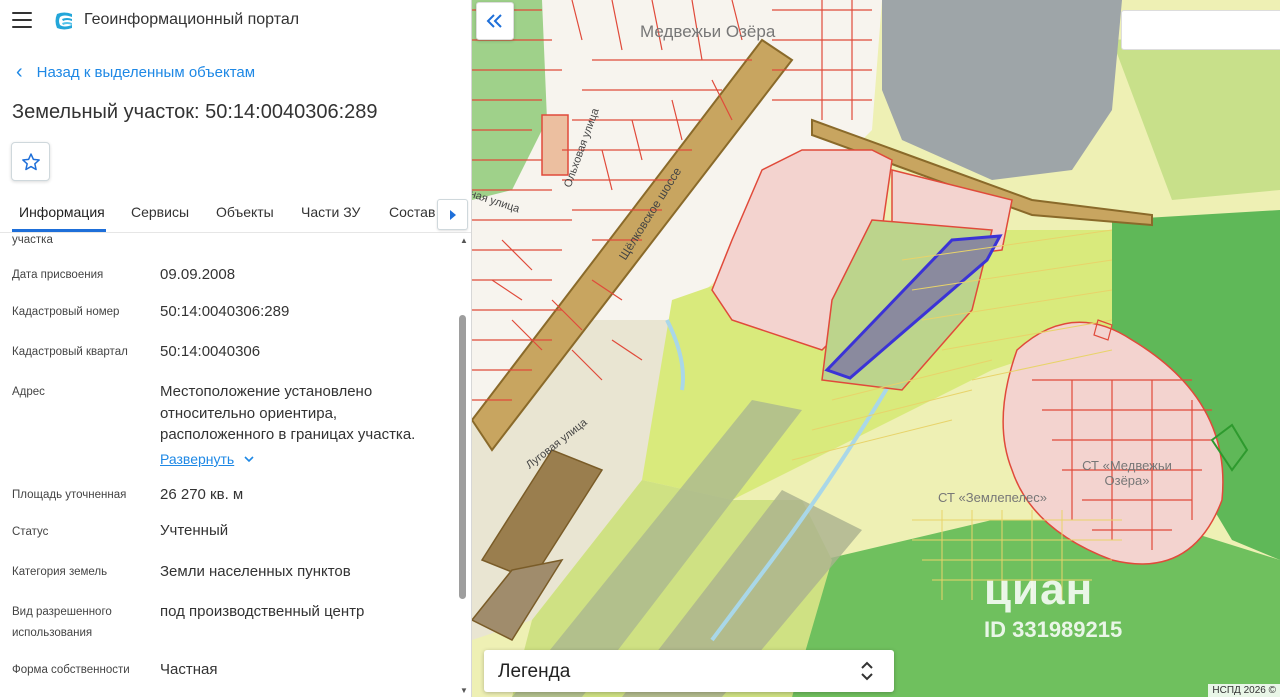 The height and width of the screenshot is (697, 1280). I want to click on map-settlement-label: СТ «Землепелес», so click(992, 497).